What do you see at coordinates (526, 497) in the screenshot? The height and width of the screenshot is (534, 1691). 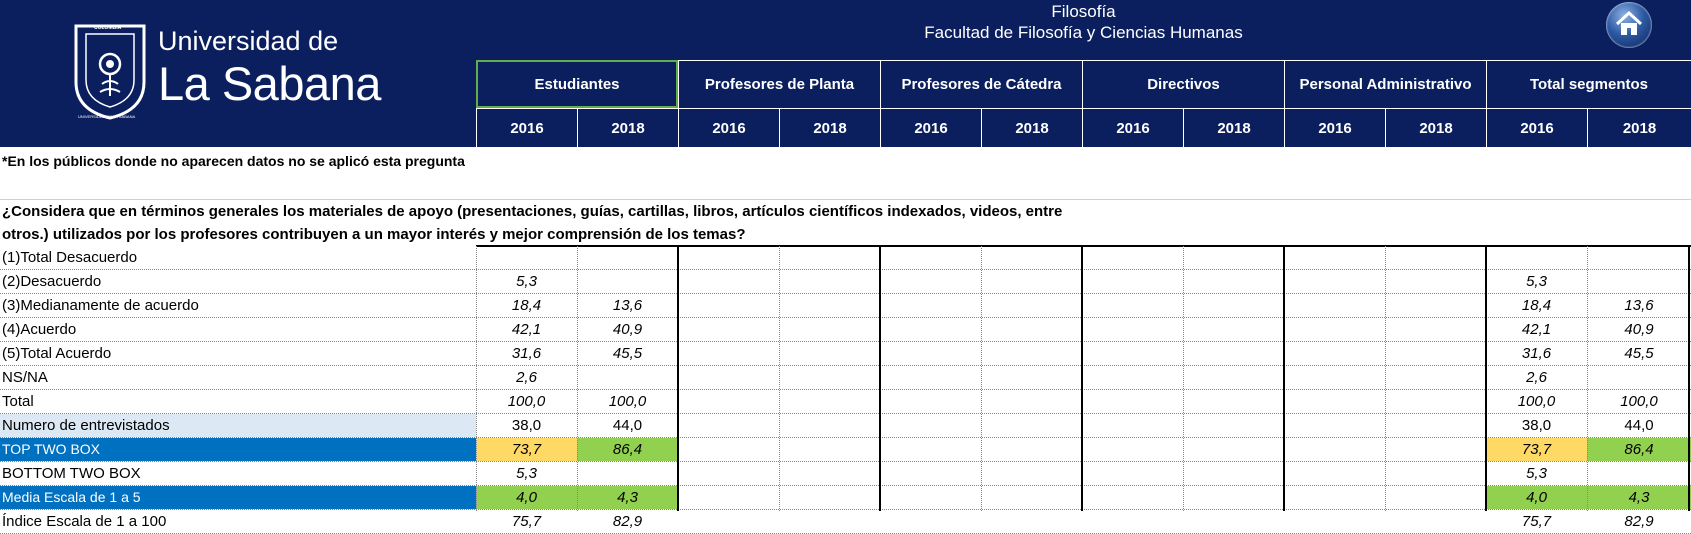 I see `value-cell-est16: 4,0` at bounding box center [526, 497].